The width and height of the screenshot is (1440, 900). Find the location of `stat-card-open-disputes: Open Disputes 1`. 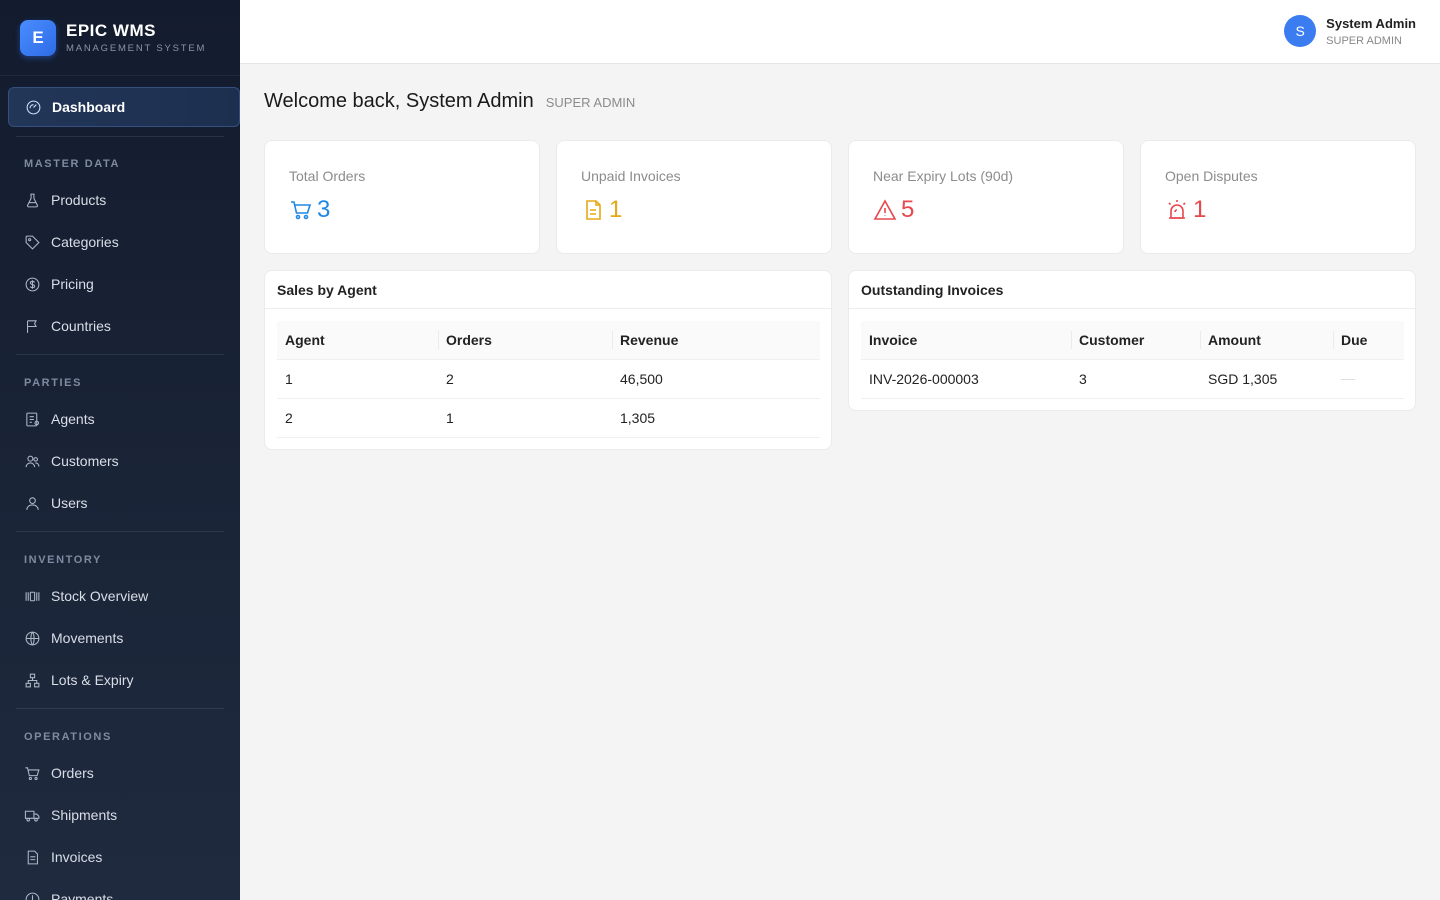

stat-card-open-disputes: Open Disputes 1 is located at coordinates (1278, 197).